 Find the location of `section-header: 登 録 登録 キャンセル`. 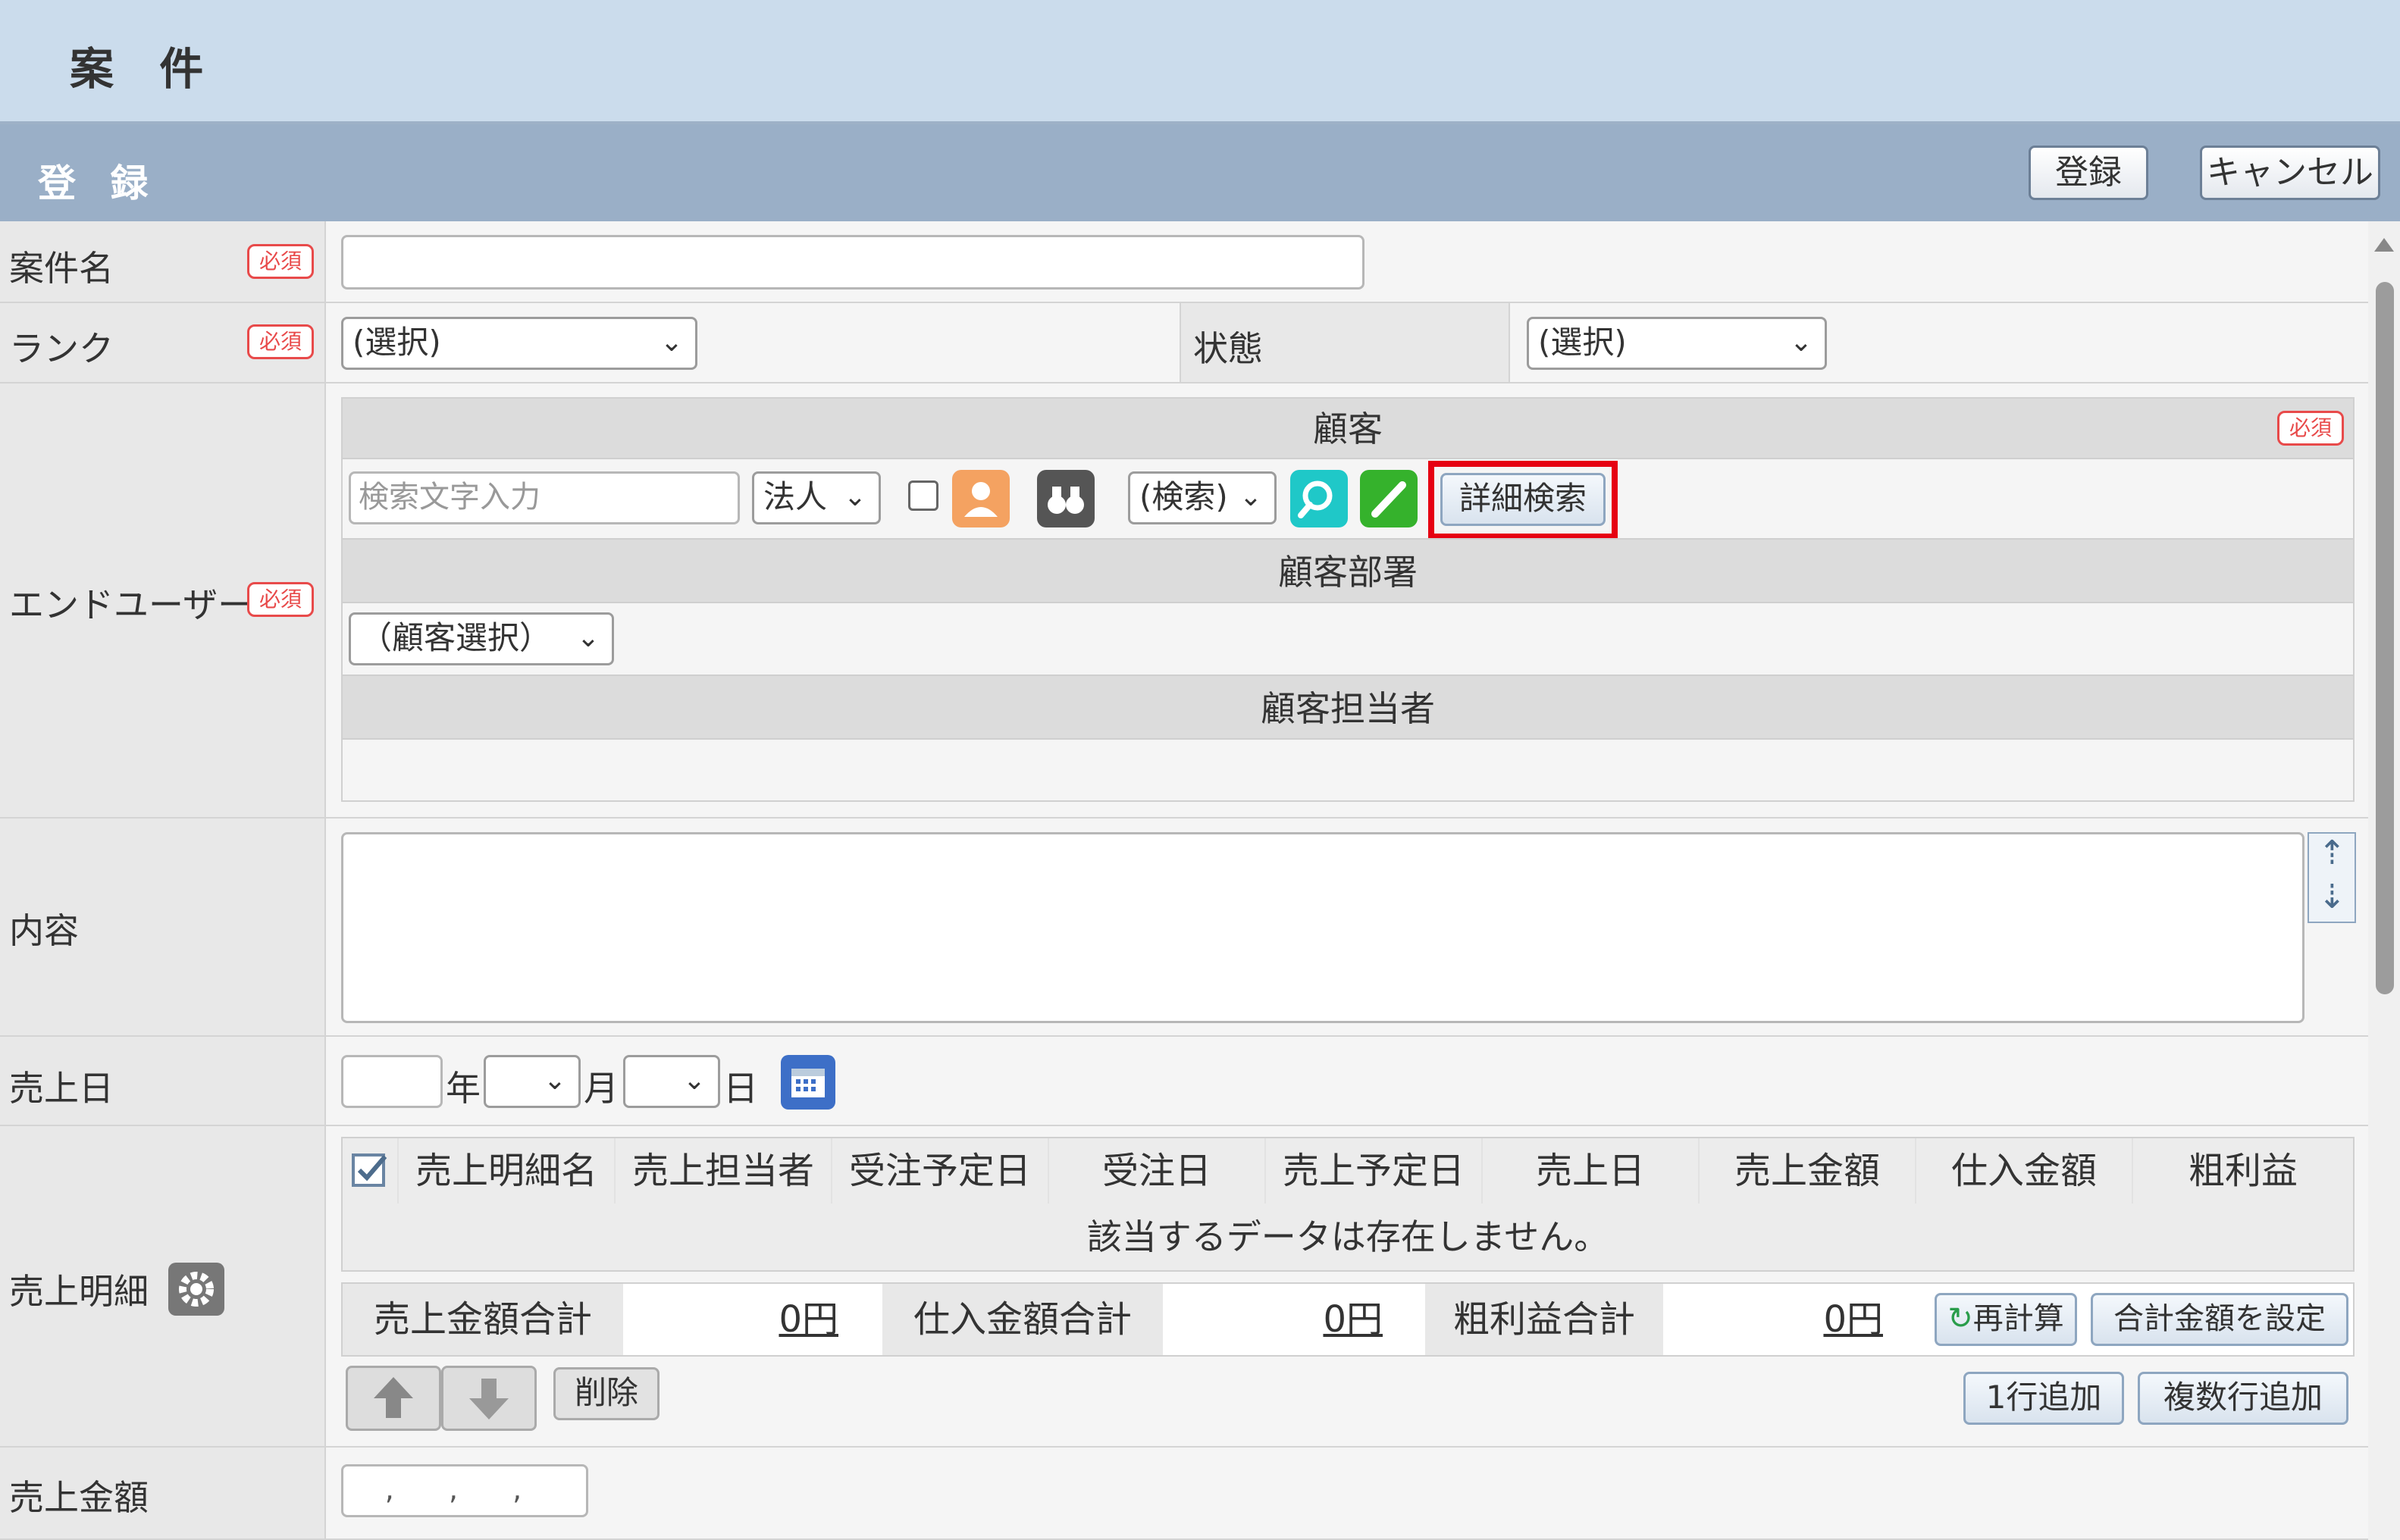

section-header: 登 録 登録 キャンセル is located at coordinates (1200, 172).